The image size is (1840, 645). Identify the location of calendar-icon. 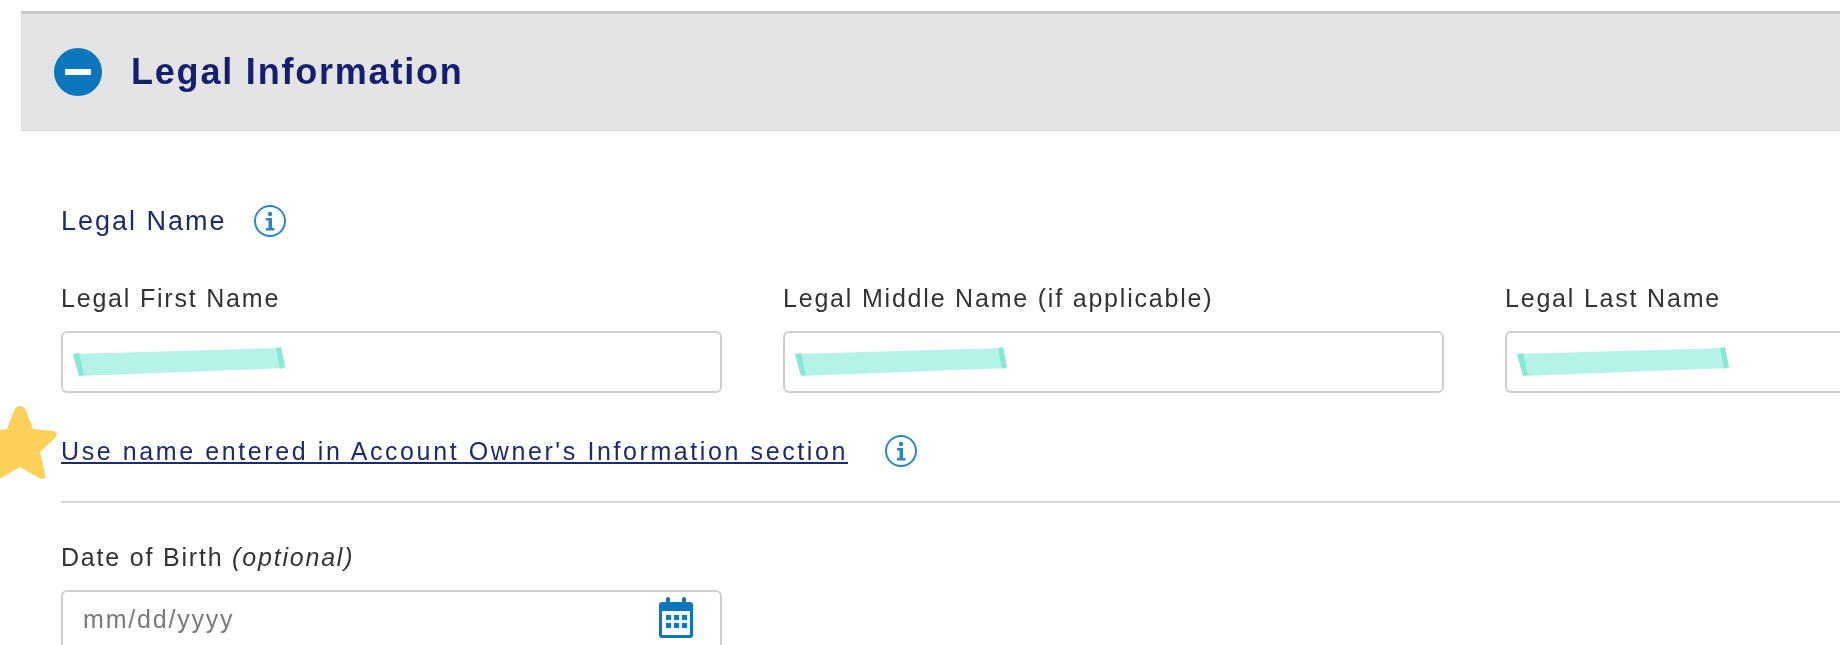
(676, 617).